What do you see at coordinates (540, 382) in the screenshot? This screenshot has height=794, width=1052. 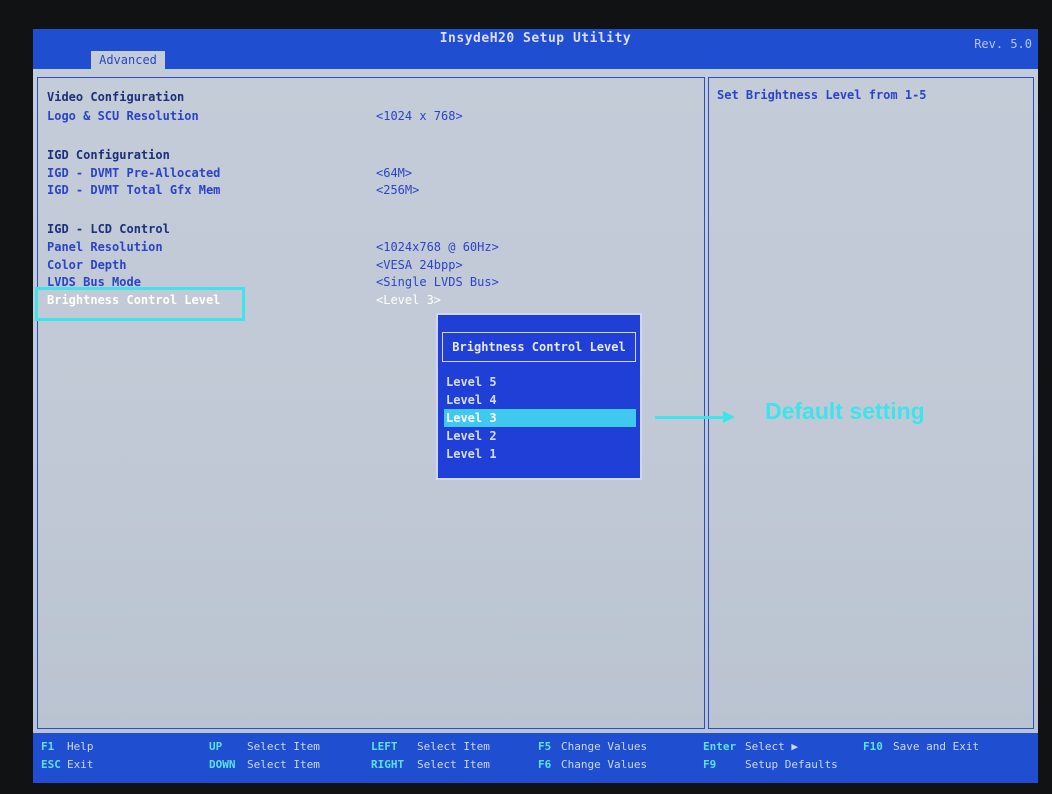 I see `popup-option-level-5: Level 5` at bounding box center [540, 382].